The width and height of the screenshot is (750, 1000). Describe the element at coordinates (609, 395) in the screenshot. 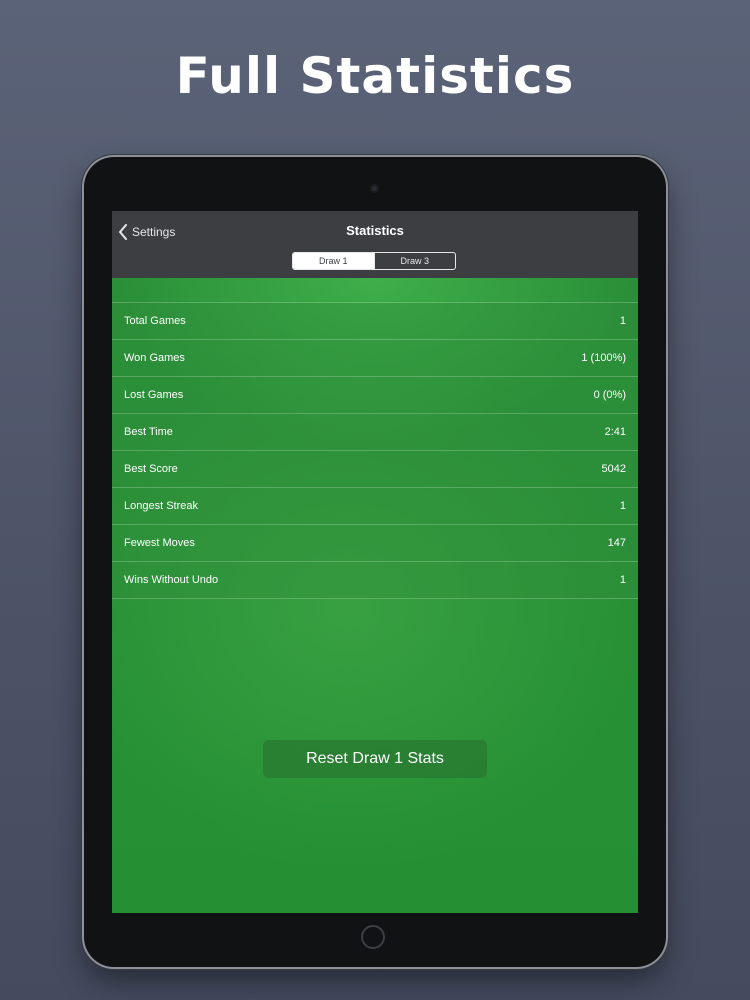

I see `stat-value: 0 (0%)` at that location.